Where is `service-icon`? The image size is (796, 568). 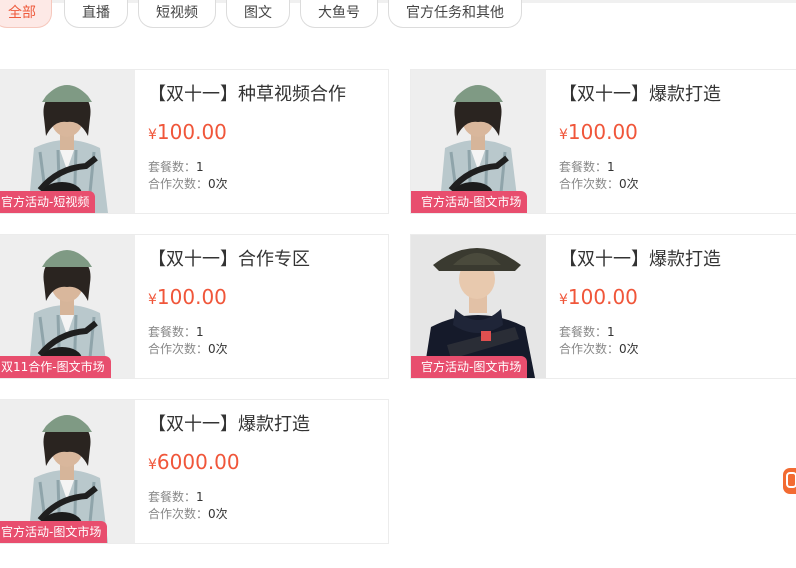 service-icon is located at coordinates (791, 480).